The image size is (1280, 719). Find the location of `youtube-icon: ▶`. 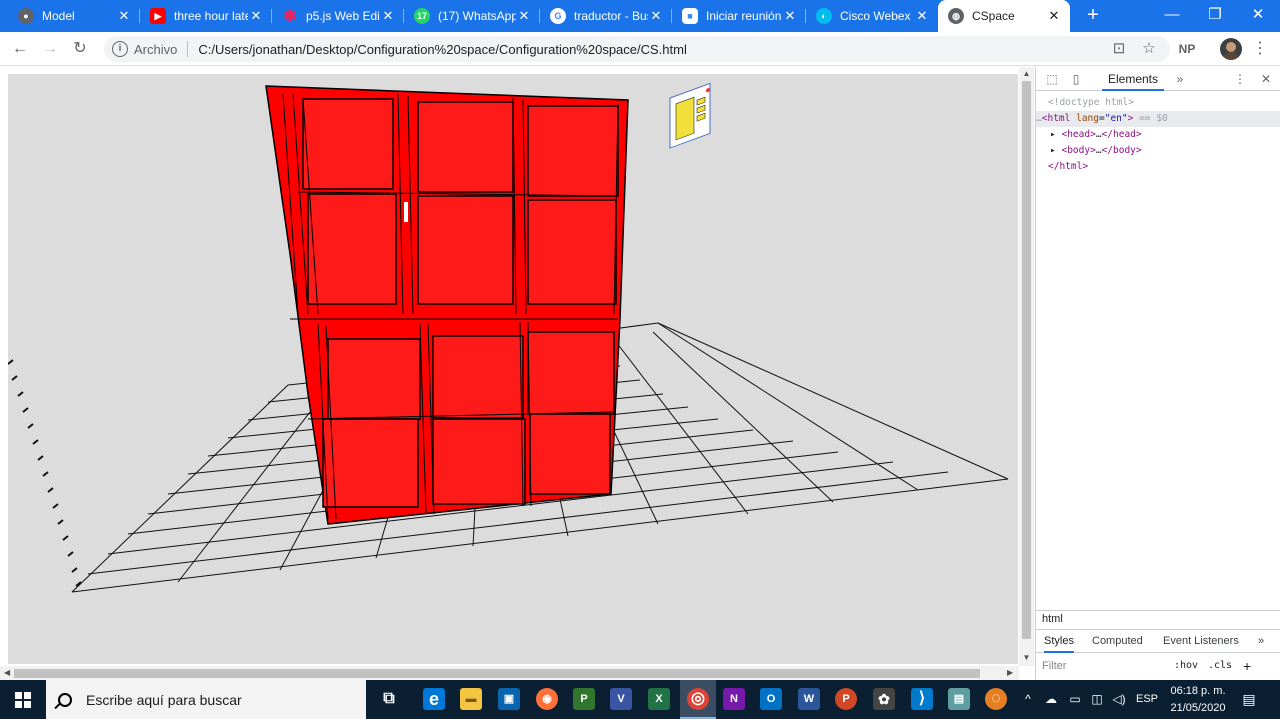

youtube-icon: ▶ is located at coordinates (158, 16).